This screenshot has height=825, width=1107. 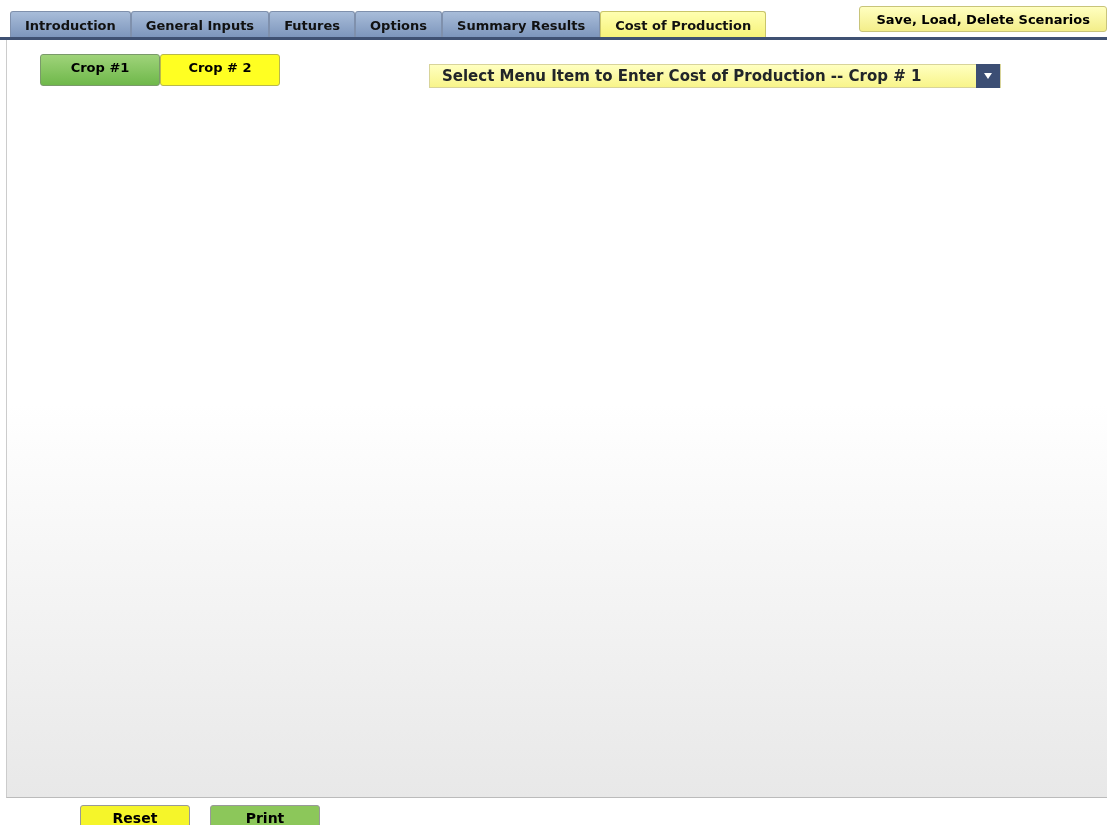 I want to click on footer-button: Reset, so click(x=135, y=815).